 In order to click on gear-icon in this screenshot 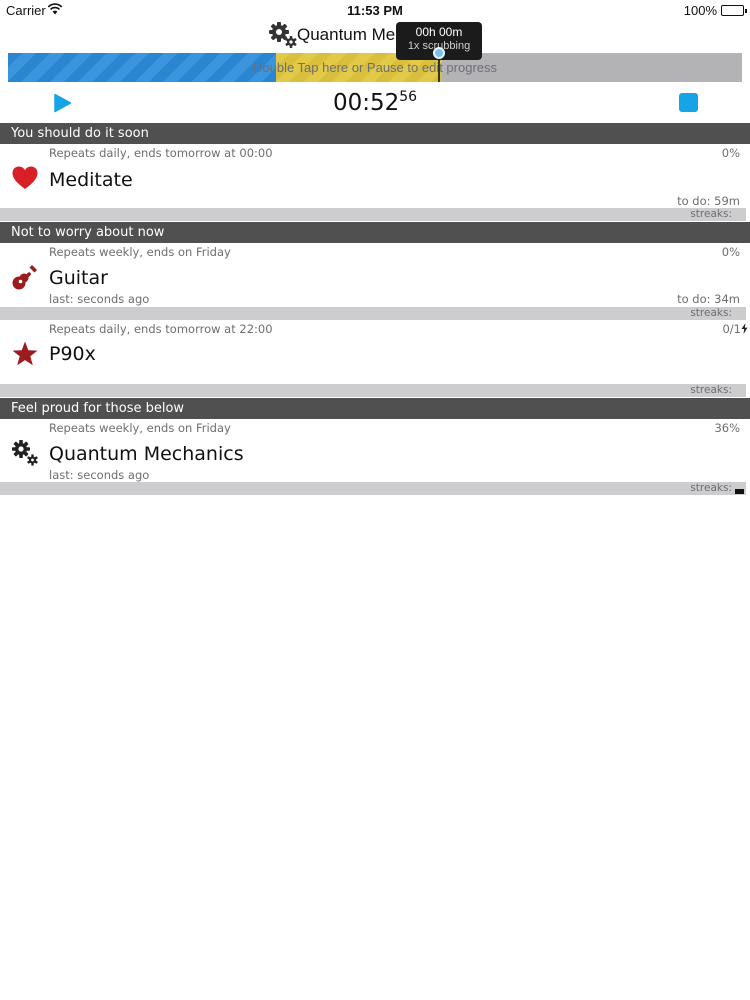, I will do `click(283, 35)`.